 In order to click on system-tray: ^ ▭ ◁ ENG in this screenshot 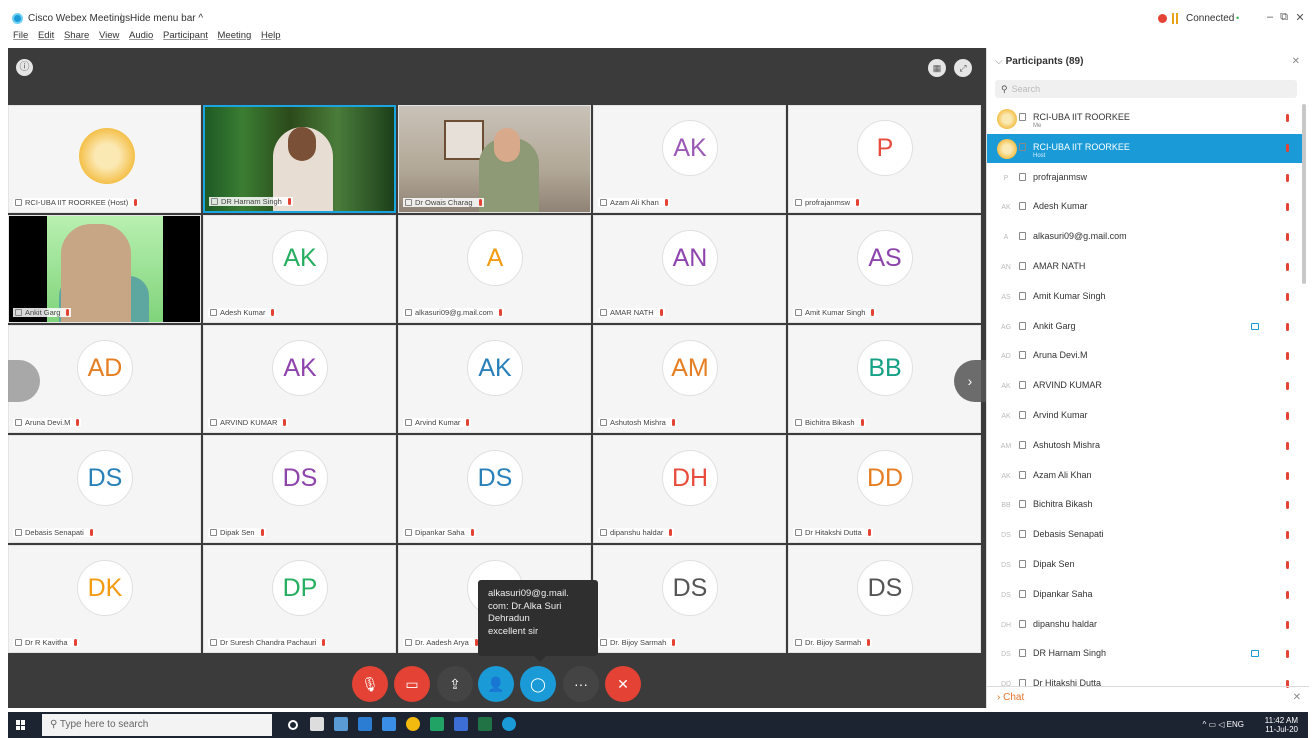, I will do `click(1223, 724)`.